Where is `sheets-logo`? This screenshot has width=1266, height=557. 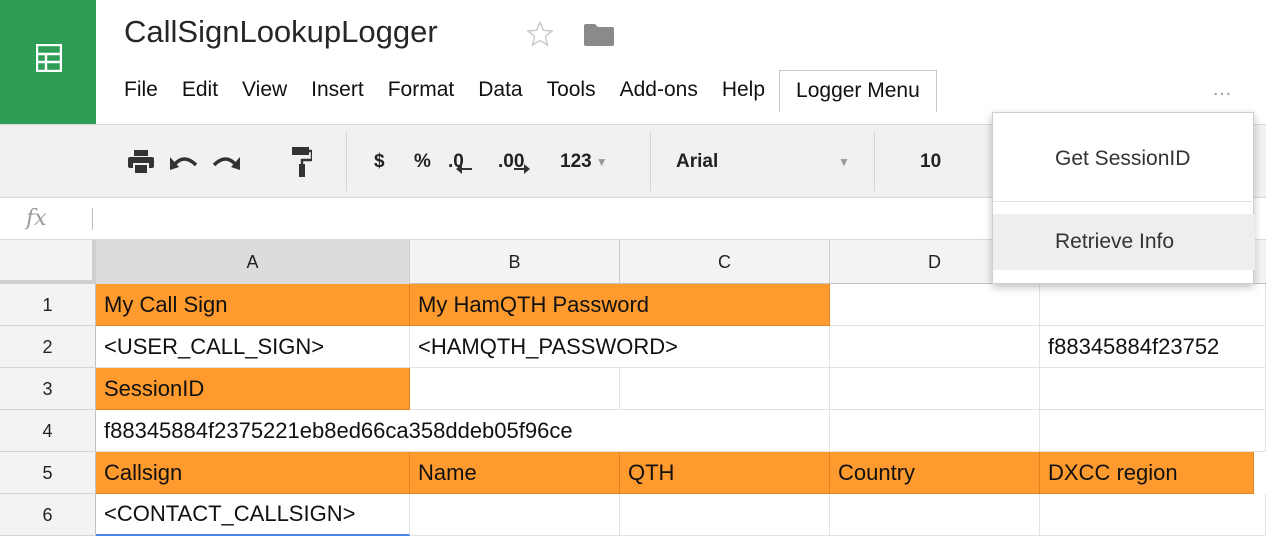
sheets-logo is located at coordinates (48, 62).